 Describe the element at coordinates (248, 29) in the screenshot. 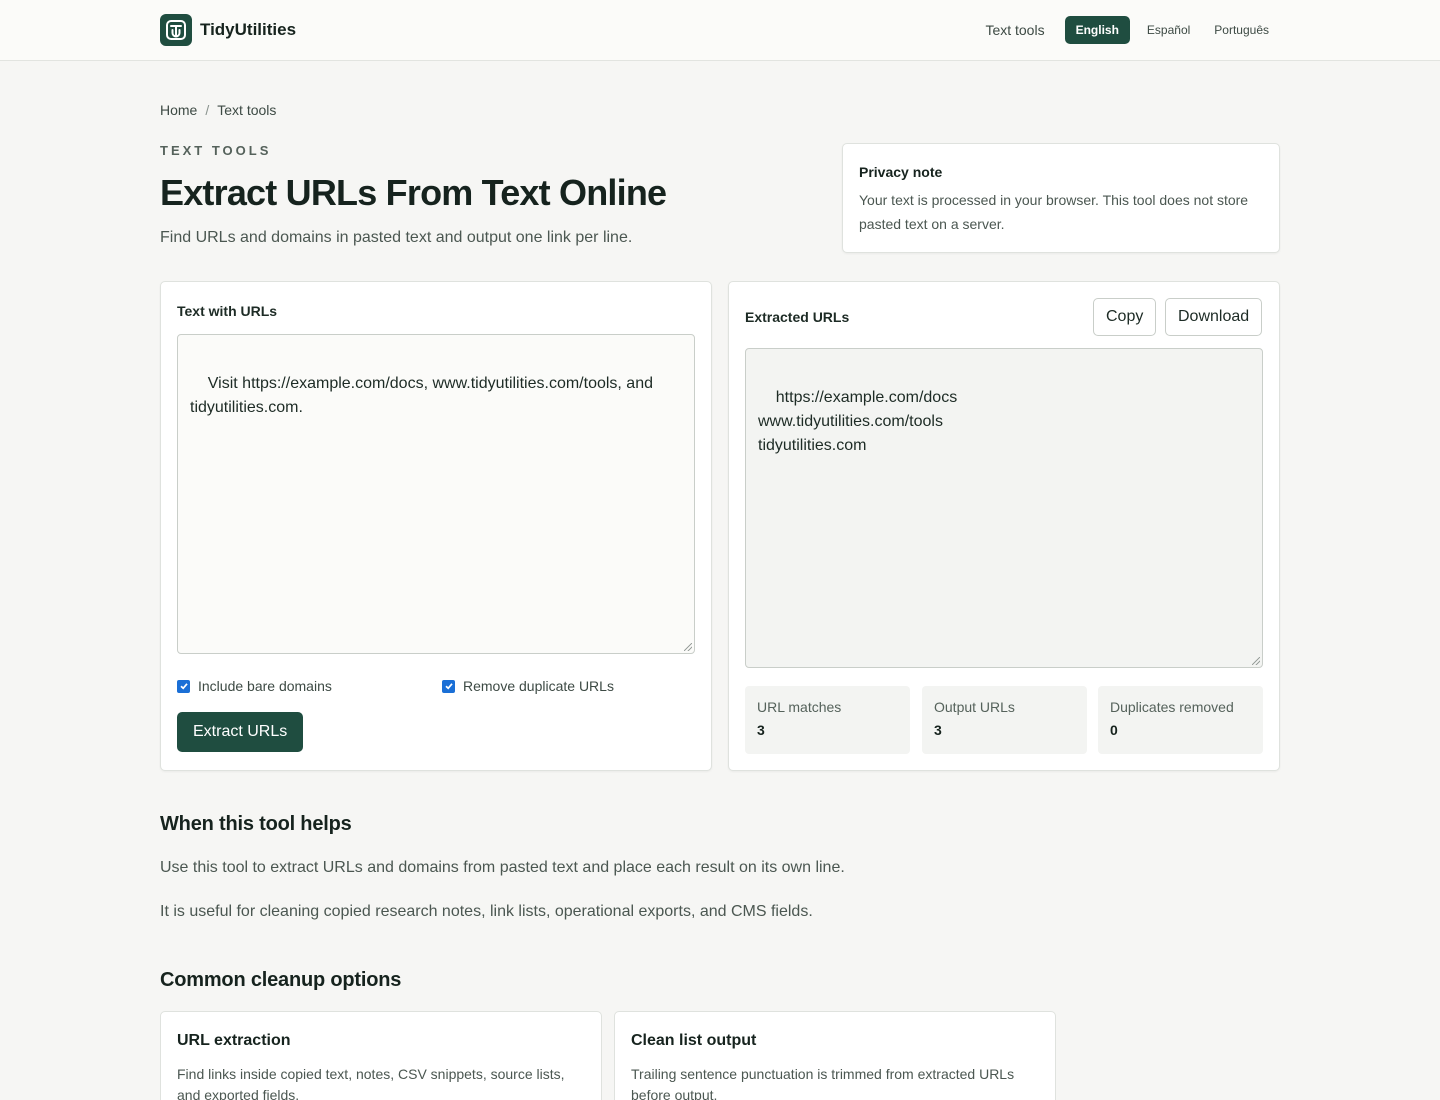

I see `brand-name: TidyUtilities` at that location.